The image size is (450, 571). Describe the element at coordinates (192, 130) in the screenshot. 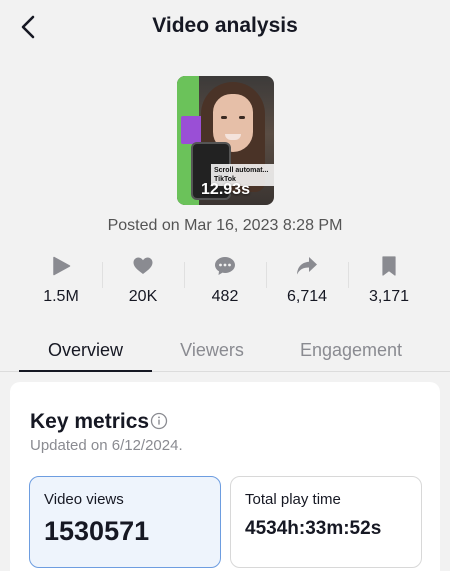

I see `thumbnail-monitor` at that location.